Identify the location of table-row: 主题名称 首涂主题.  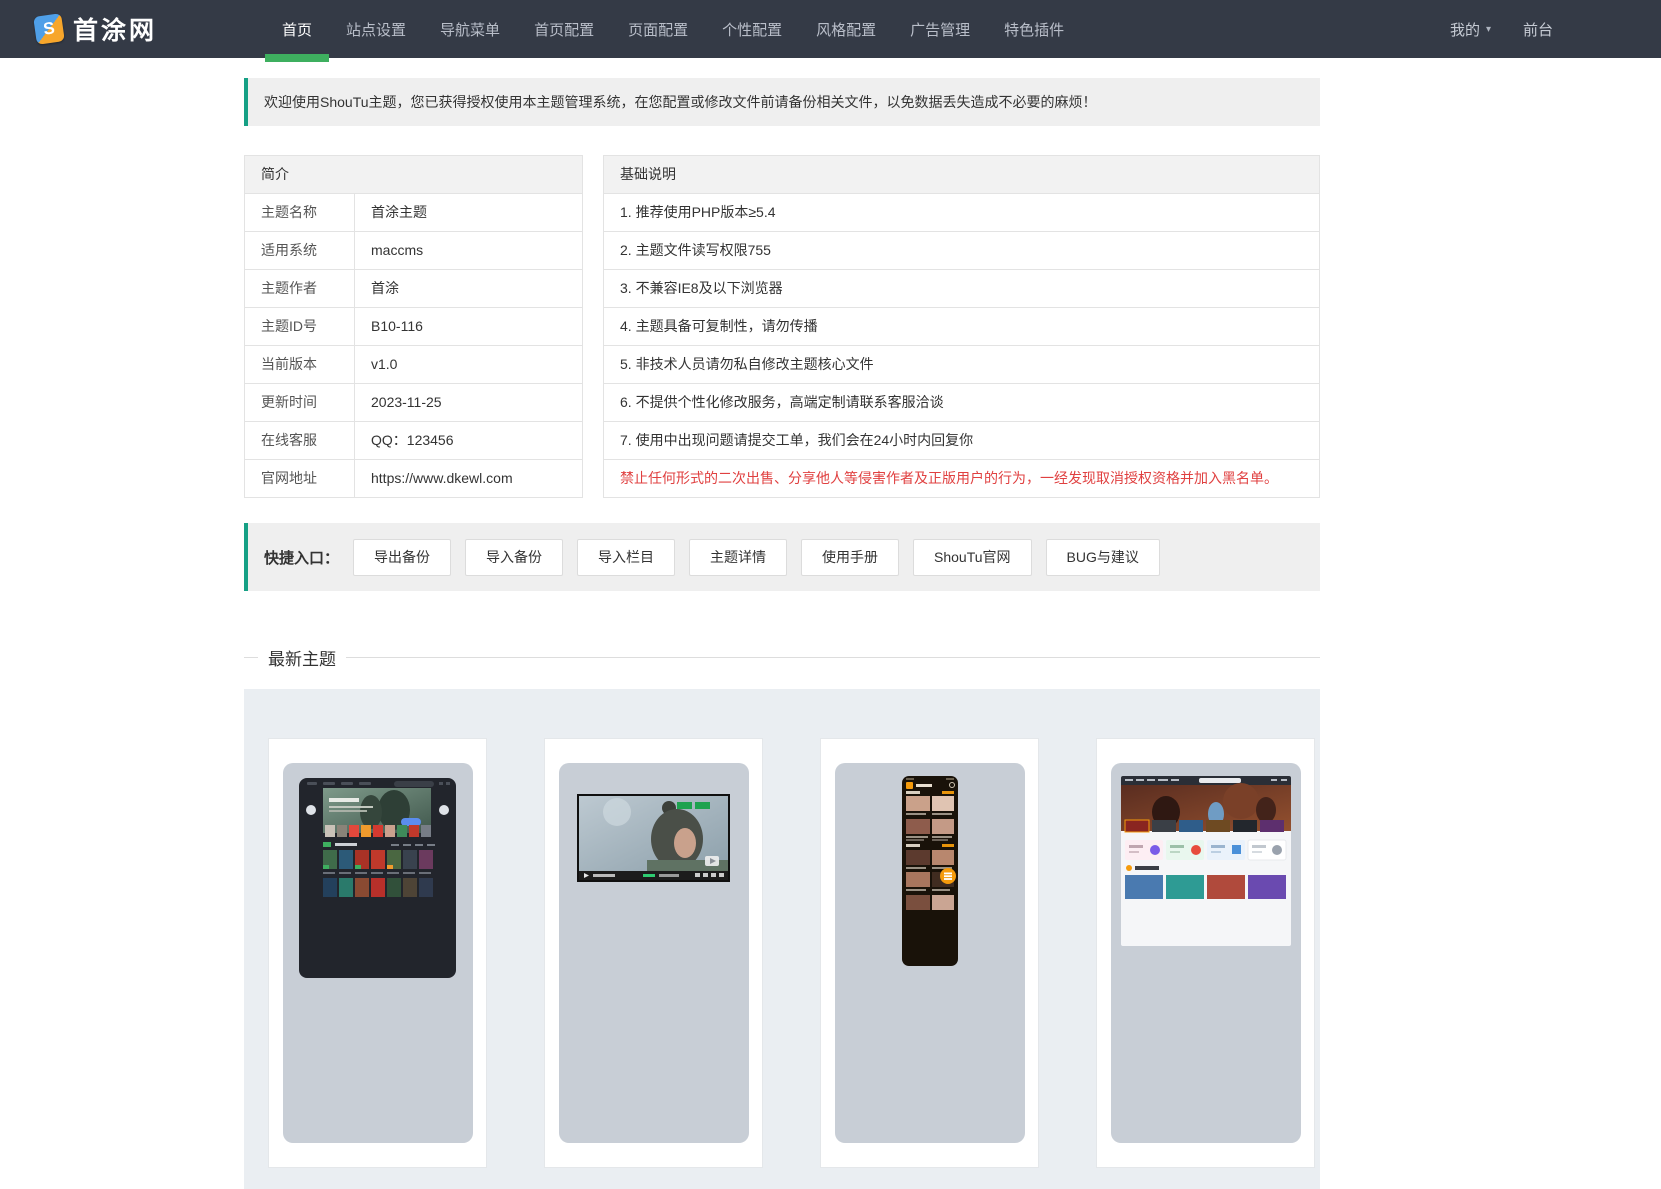
(413, 212).